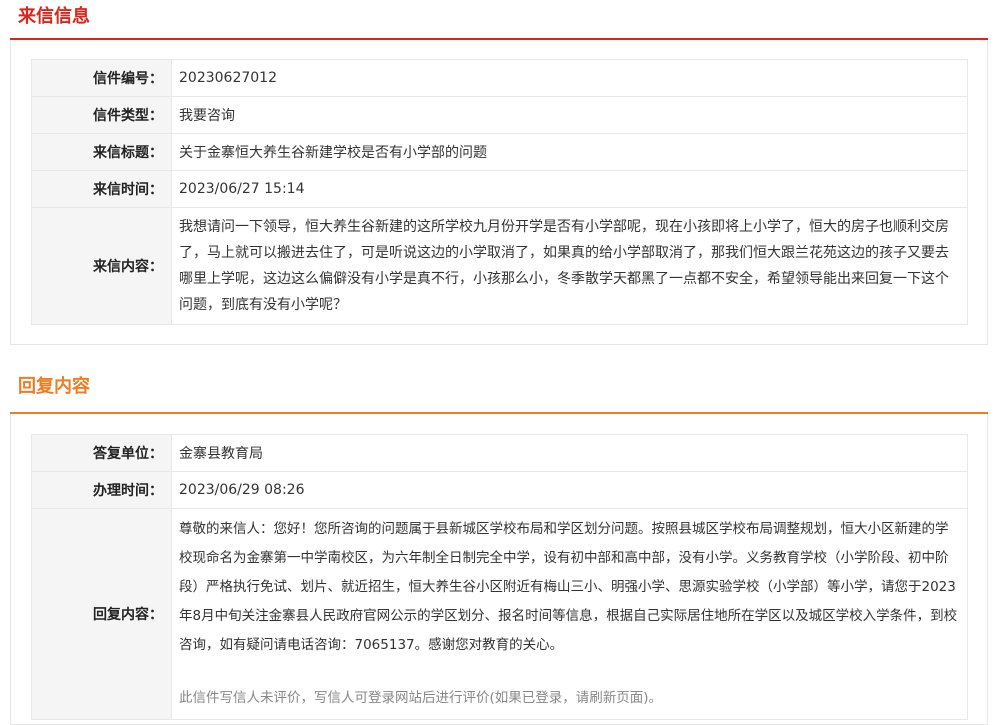 Image resolution: width=994 pixels, height=725 pixels. What do you see at coordinates (569, 189) in the screenshot?
I see `letter-time-value: 2023/06/27 15:14` at bounding box center [569, 189].